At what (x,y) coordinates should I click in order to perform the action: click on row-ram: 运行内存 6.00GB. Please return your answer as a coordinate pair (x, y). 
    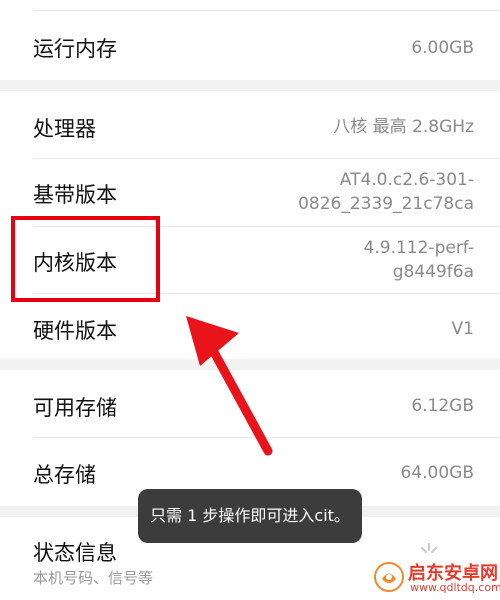
    Looking at the image, I should click on (250, 45).